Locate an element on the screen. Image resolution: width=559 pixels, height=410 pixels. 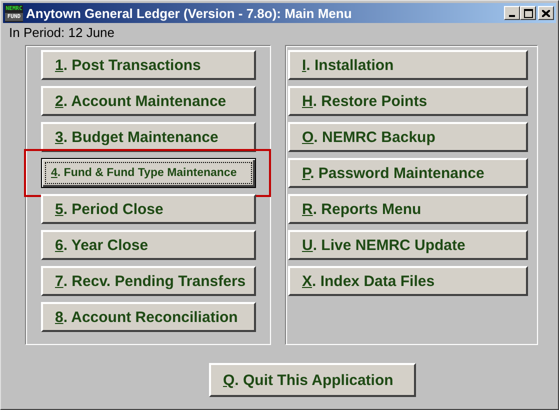
menu-button: 4. Fund & Fund Type Maintenance is located at coordinates (148, 173).